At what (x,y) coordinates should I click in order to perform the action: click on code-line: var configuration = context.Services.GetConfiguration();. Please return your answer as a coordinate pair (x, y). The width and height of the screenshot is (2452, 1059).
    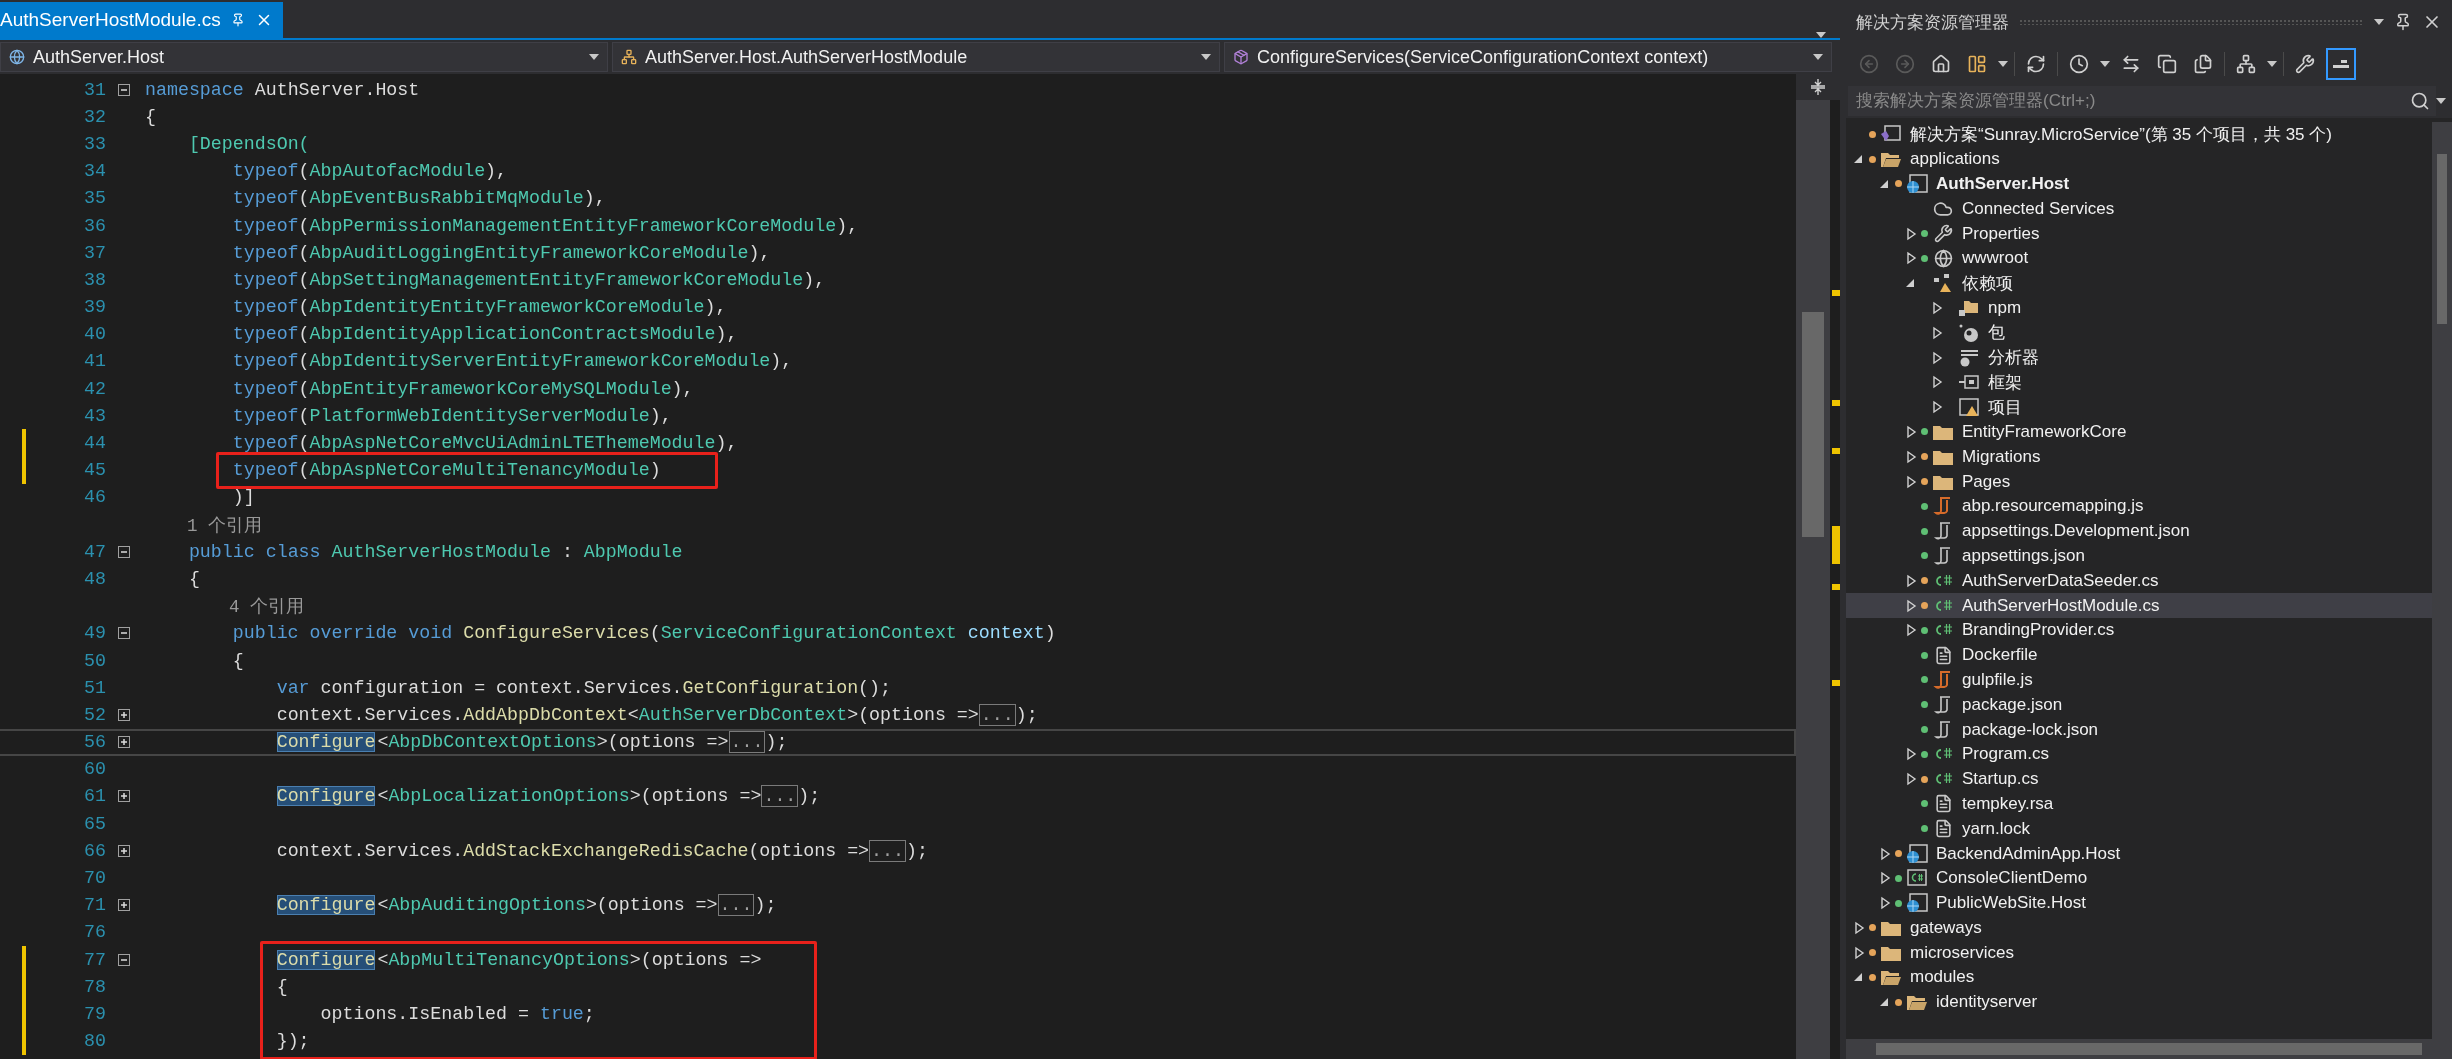
    Looking at the image, I should click on (584, 687).